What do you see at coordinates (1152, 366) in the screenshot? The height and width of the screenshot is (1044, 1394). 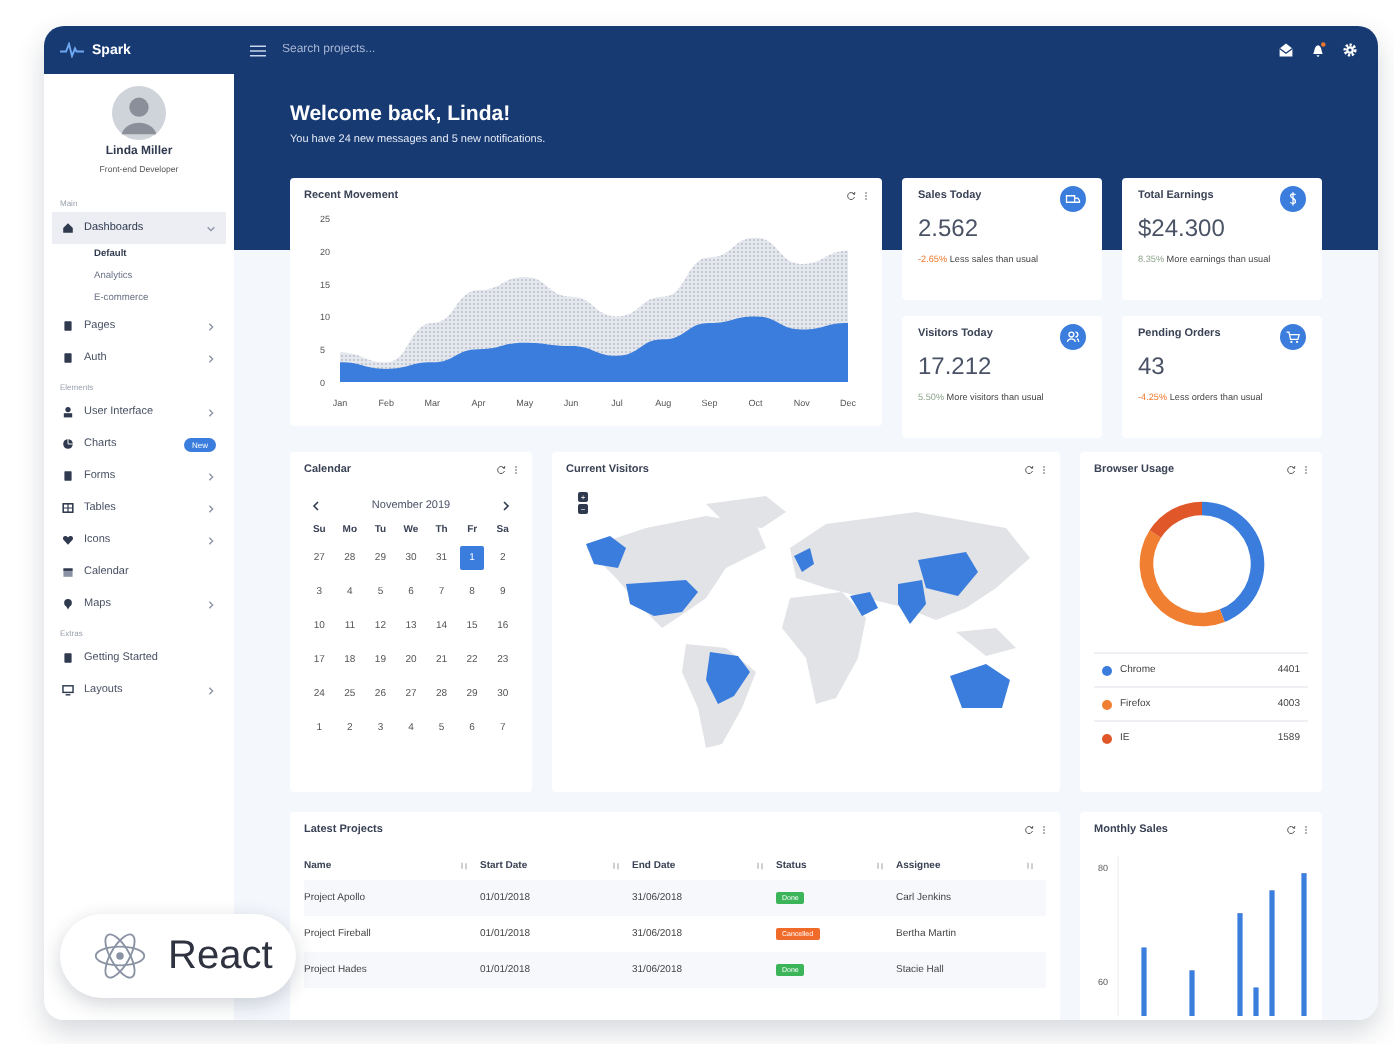 I see `stat-value: 43` at bounding box center [1152, 366].